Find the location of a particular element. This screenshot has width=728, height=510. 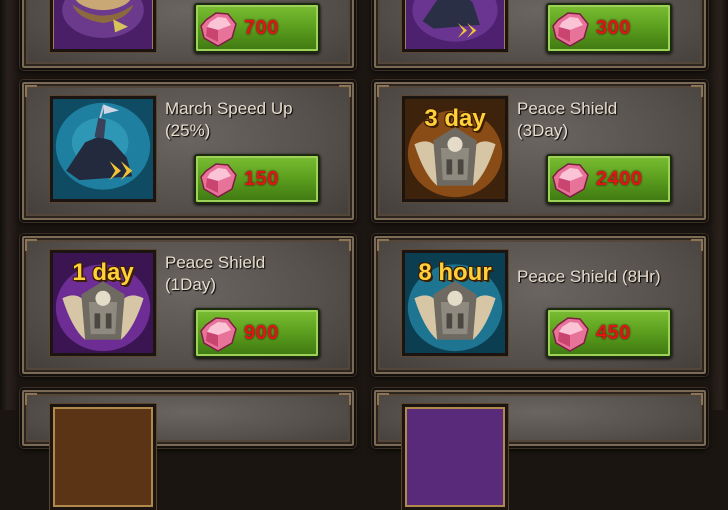

buy-button: 700 is located at coordinates (257, 28).